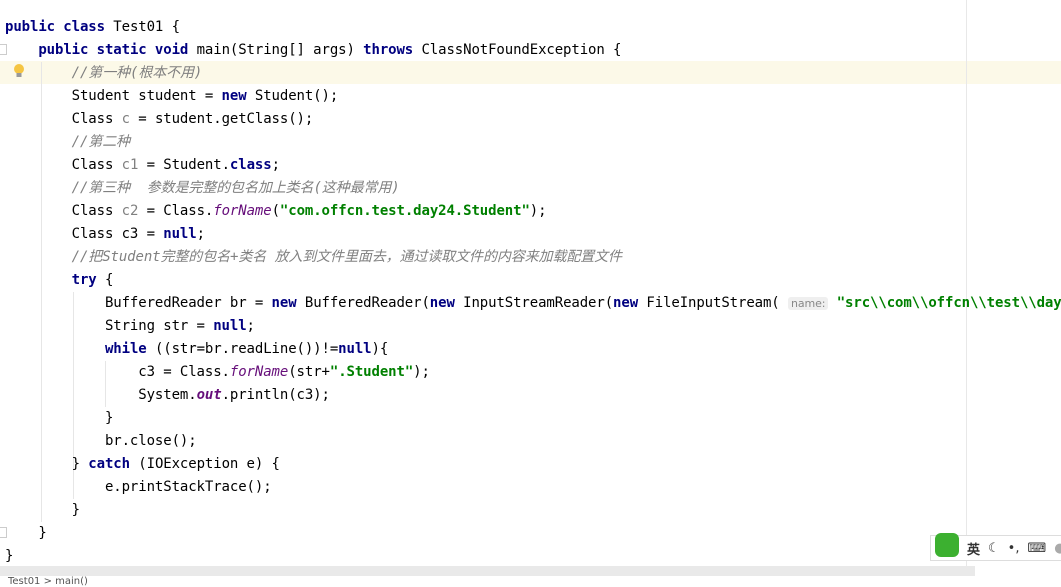 Image resolution: width=1061 pixels, height=587 pixels. I want to click on parameter-hint: name:, so click(808, 303).